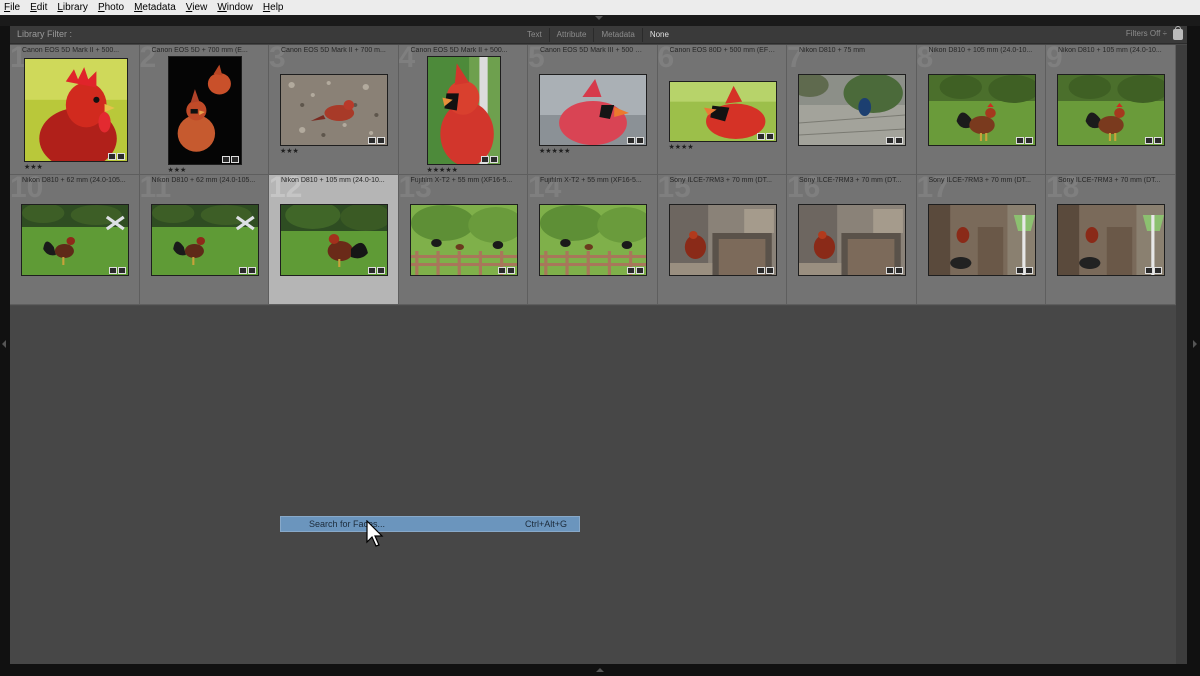  I want to click on menu-photo: Photo, so click(111, 7).